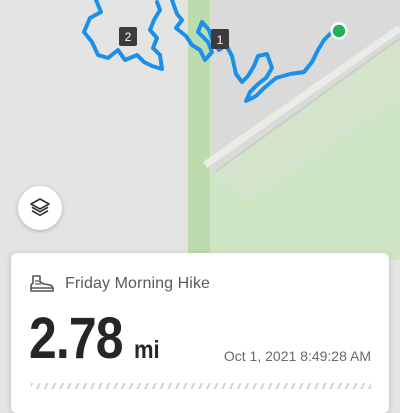 This screenshot has height=413, width=400. I want to click on route-marker-1: 1, so click(220, 39).